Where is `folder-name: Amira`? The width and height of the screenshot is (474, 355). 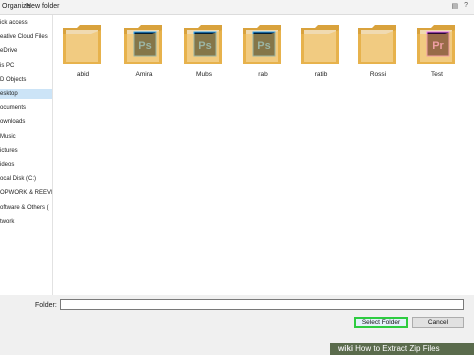
folder-name: Amira is located at coordinates (144, 74).